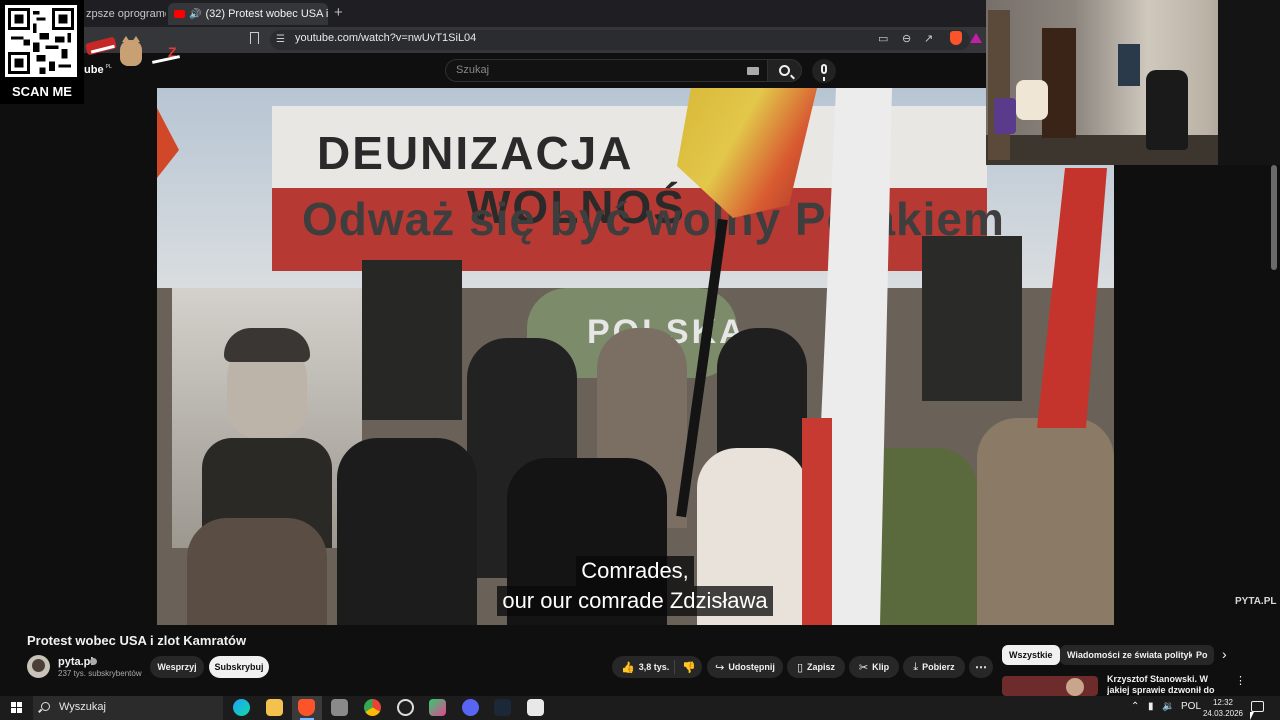 The width and height of the screenshot is (1280, 720). I want to click on youtube-header: Szukaj, so click(495, 70).